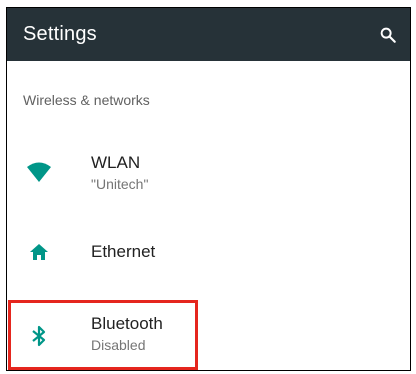 This screenshot has width=416, height=374. I want to click on search-icon, so click(388, 35).